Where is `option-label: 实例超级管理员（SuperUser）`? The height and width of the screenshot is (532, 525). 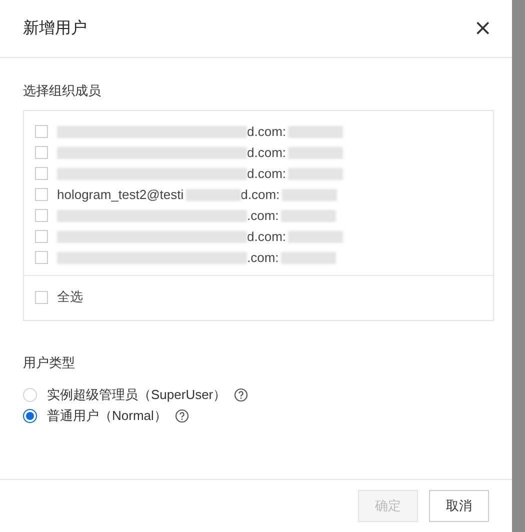
option-label: 实例超级管理员（SuperUser） is located at coordinates (136, 395).